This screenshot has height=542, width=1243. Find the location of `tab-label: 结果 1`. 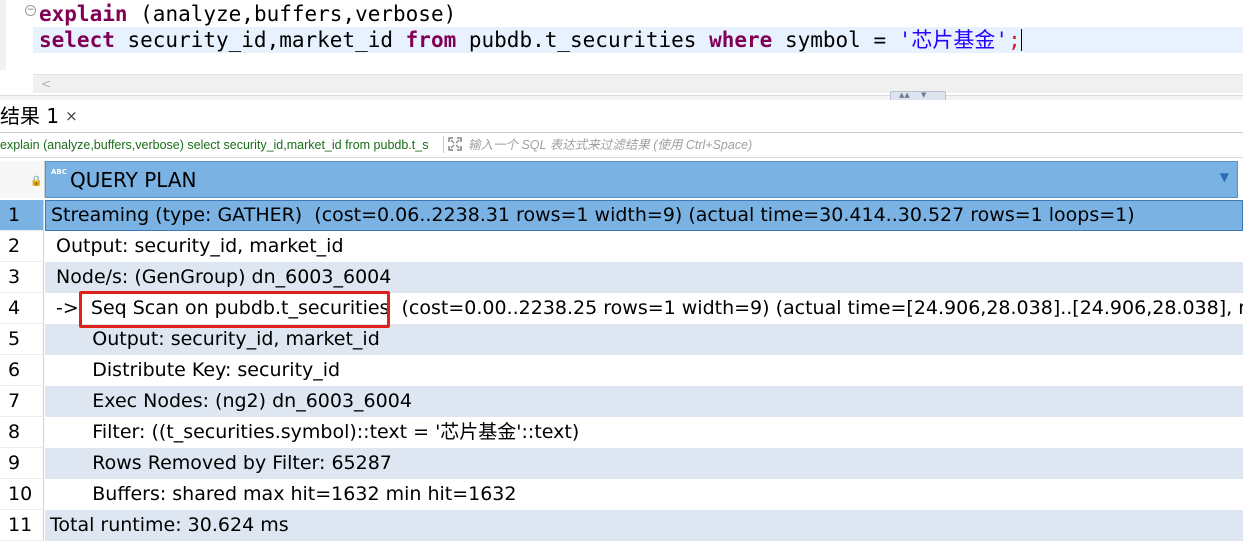

tab-label: 结果 1 is located at coordinates (30, 116).